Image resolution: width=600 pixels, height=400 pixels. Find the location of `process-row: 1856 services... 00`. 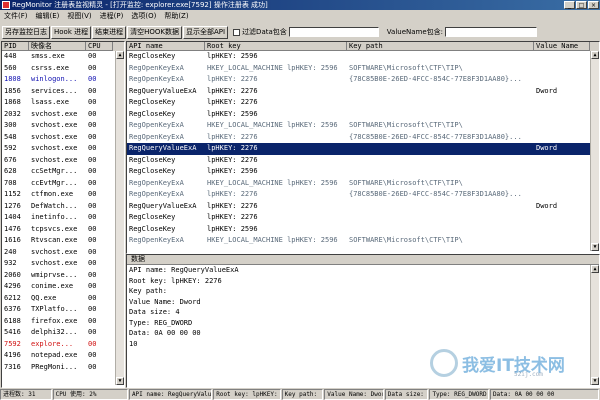

process-row: 1856 services... 00 is located at coordinates (63, 92).